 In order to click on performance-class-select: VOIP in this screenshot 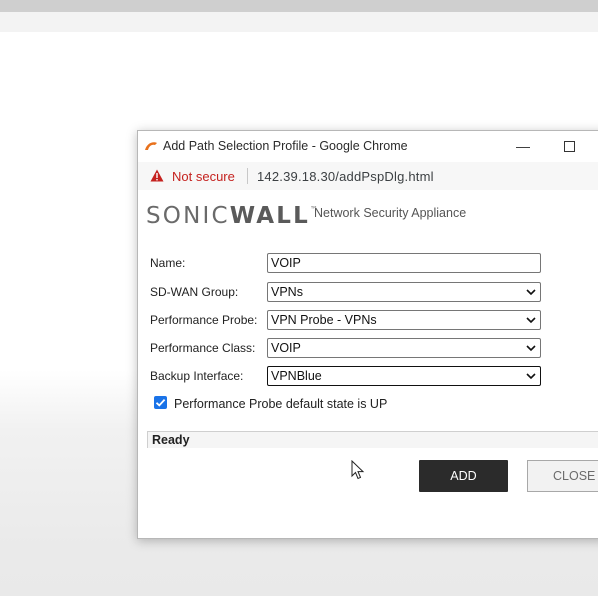, I will do `click(404, 348)`.